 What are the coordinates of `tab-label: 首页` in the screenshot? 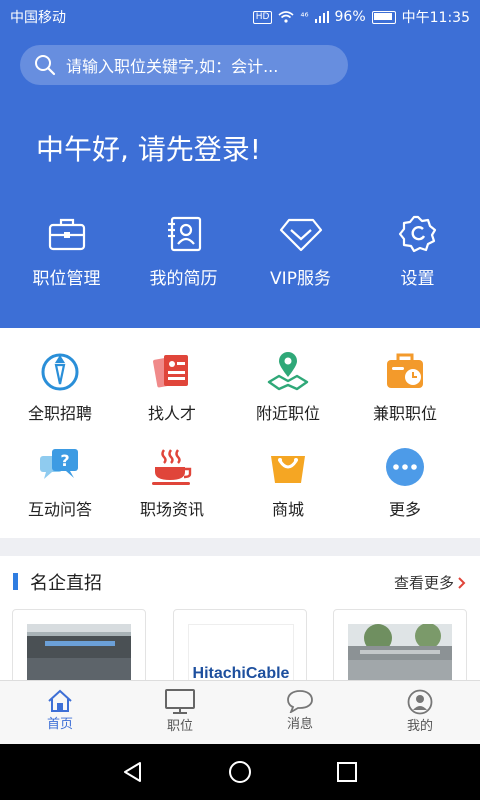 It's located at (59, 724).